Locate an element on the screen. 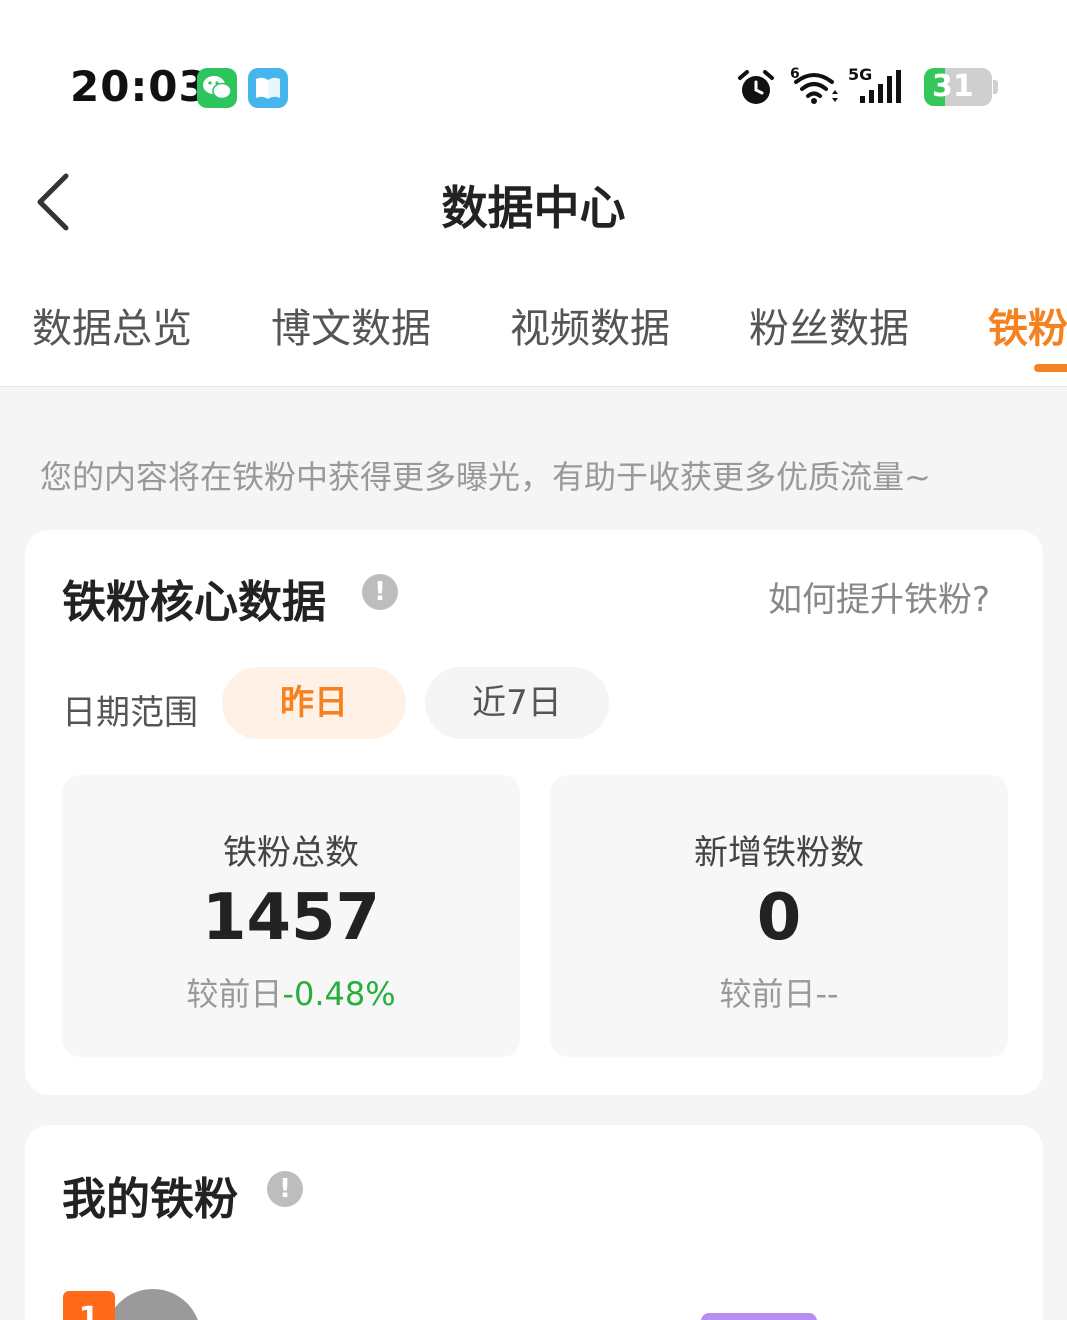  books-icon is located at coordinates (268, 88).